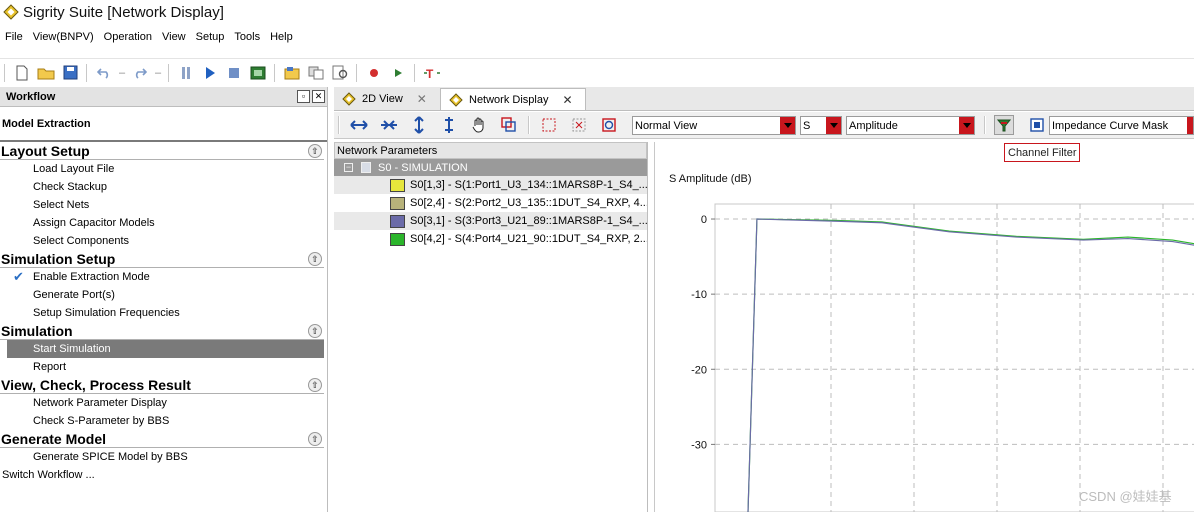 The image size is (1194, 512). Describe the element at coordinates (359, 125) in the screenshot. I see `expand-horizontal-icon` at that location.